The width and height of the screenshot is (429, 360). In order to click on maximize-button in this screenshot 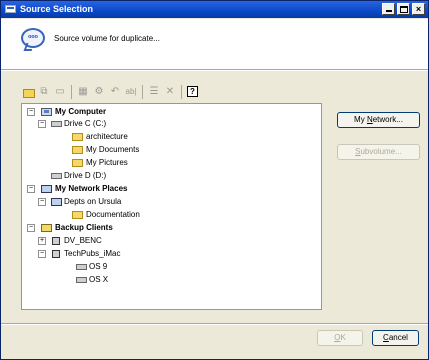, I will do `click(403, 9)`.